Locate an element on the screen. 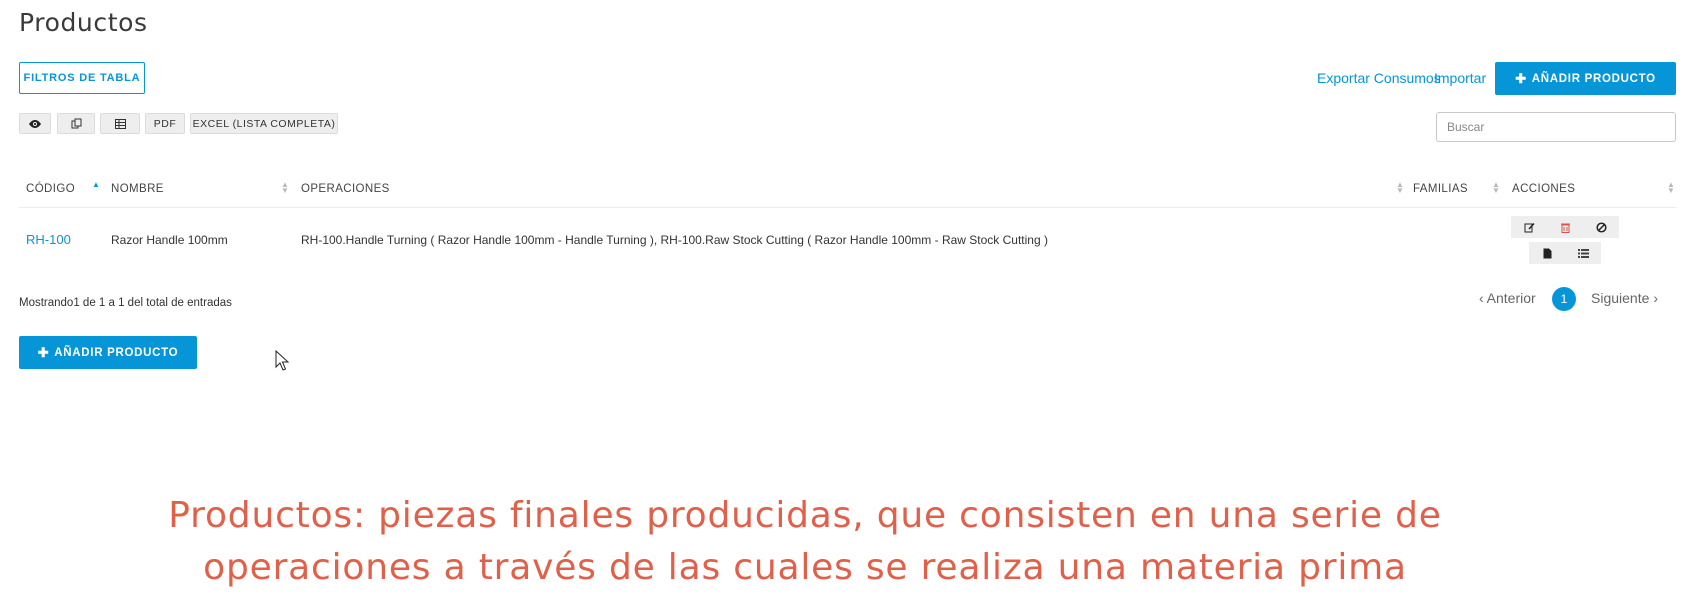 The height and width of the screenshot is (608, 1689). ban-icon is located at coordinates (1601, 227).